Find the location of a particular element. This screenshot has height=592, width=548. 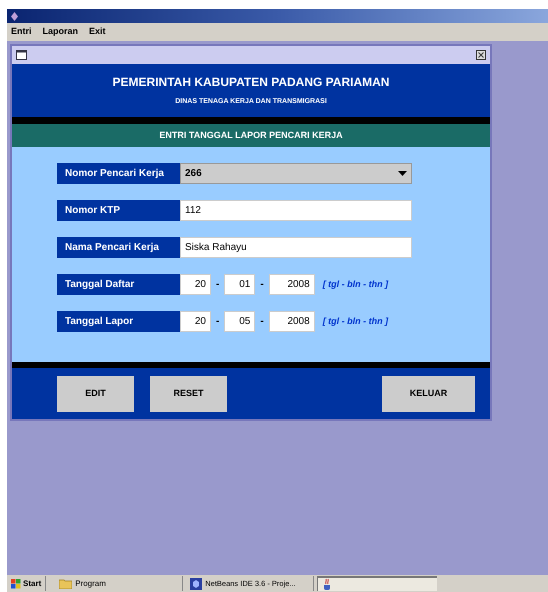

field-label: Nama Pencari Kerja is located at coordinates (118, 247).